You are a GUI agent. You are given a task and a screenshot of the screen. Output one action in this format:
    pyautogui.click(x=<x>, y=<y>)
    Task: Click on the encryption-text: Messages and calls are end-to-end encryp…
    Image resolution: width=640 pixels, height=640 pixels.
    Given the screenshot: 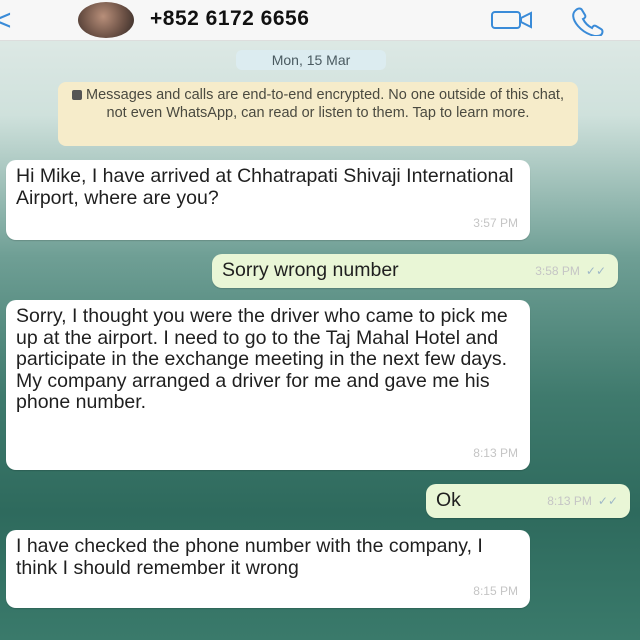 What is the action you would take?
    pyautogui.click(x=325, y=104)
    